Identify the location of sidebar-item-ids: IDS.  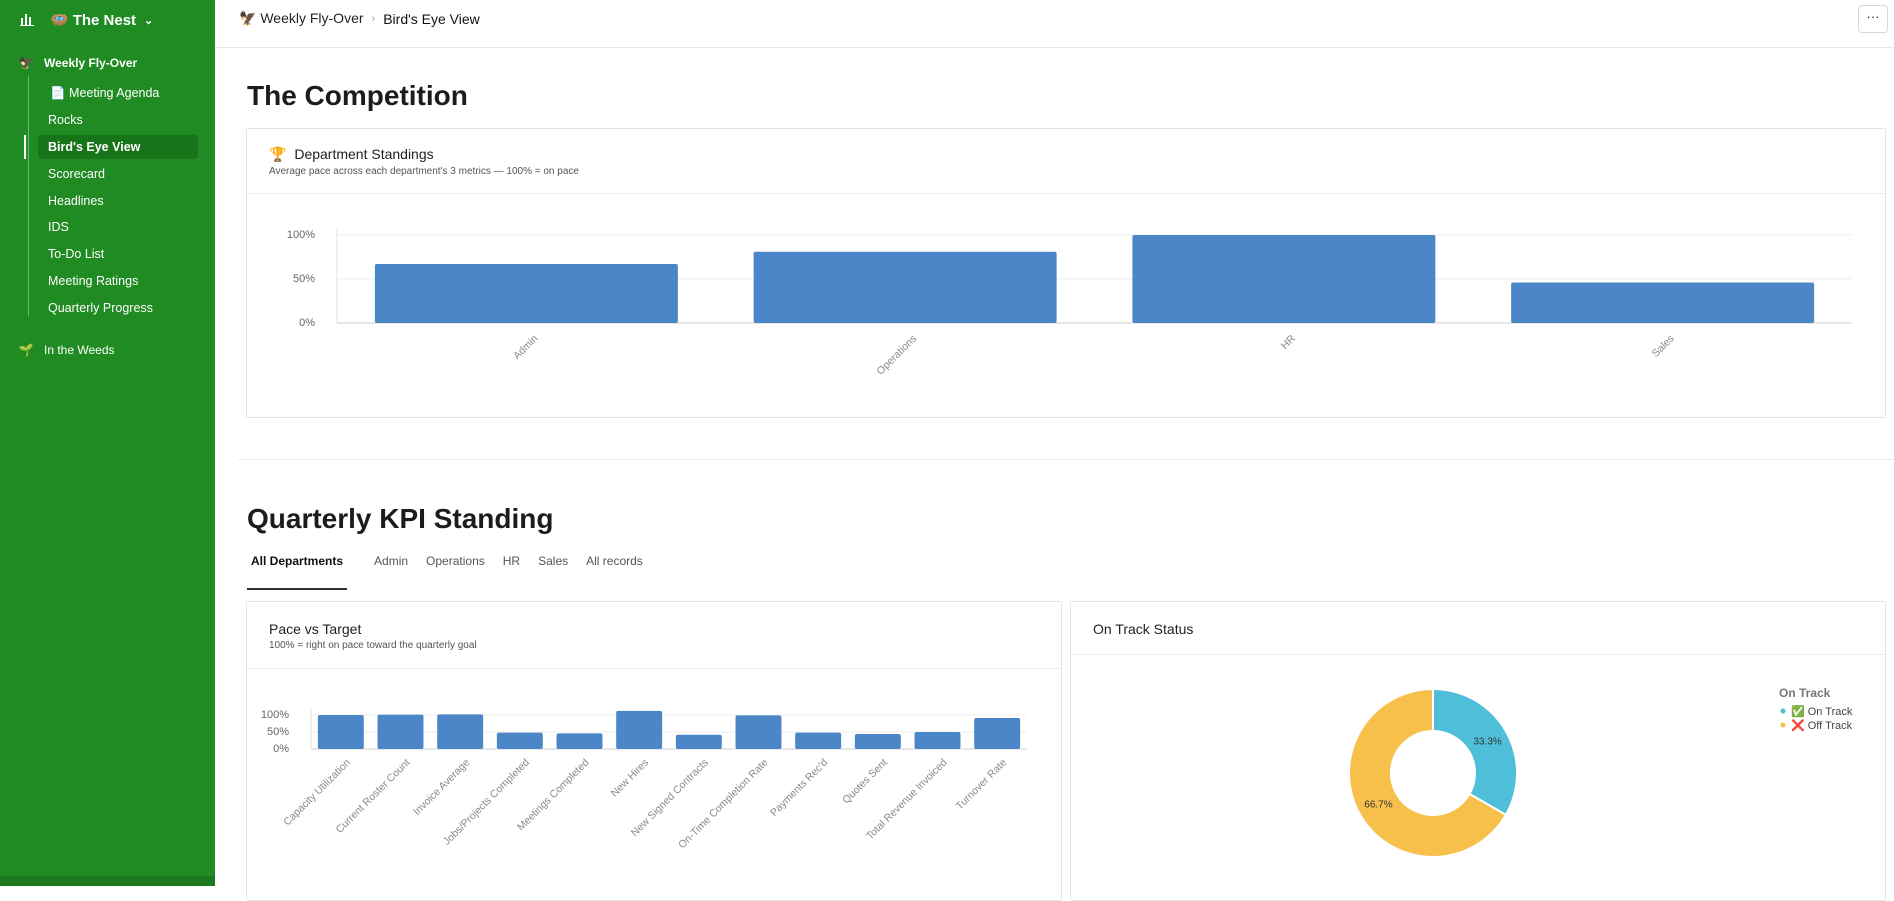
(118, 227).